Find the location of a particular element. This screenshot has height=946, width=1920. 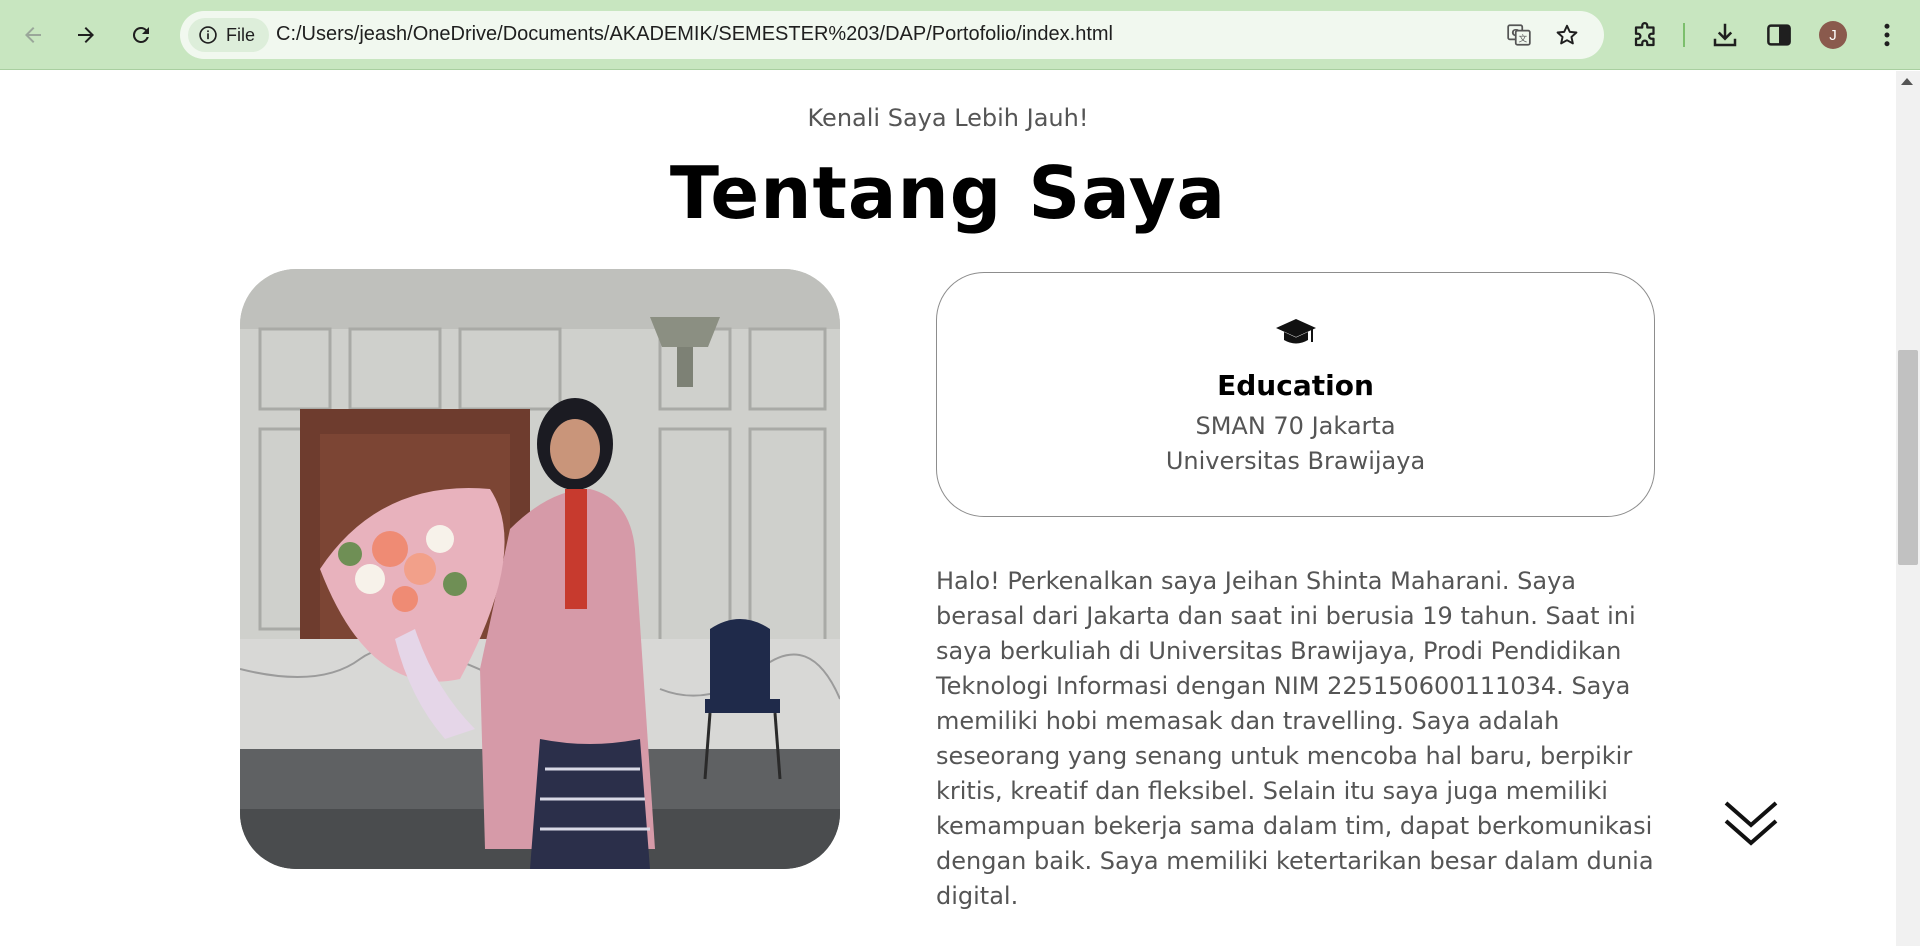

info-icon is located at coordinates (208, 35).